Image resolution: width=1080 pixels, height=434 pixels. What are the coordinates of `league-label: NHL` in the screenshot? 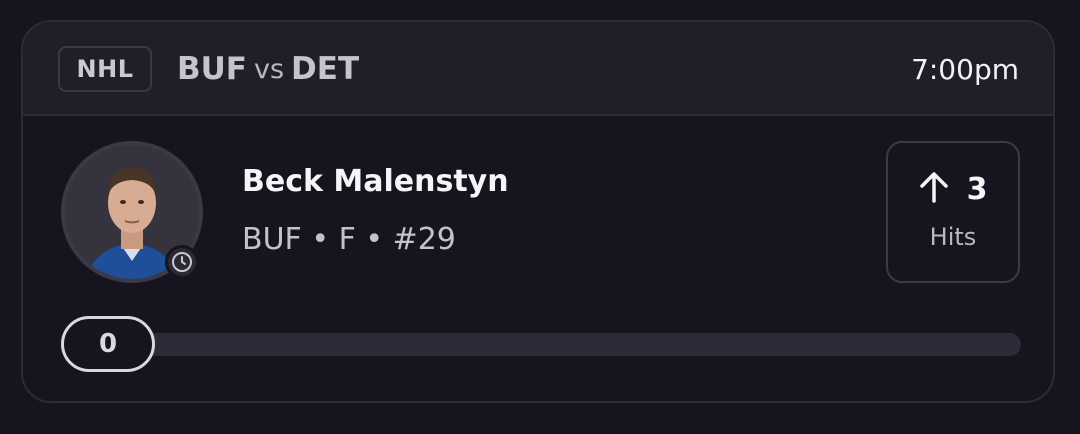 It's located at (105, 69).